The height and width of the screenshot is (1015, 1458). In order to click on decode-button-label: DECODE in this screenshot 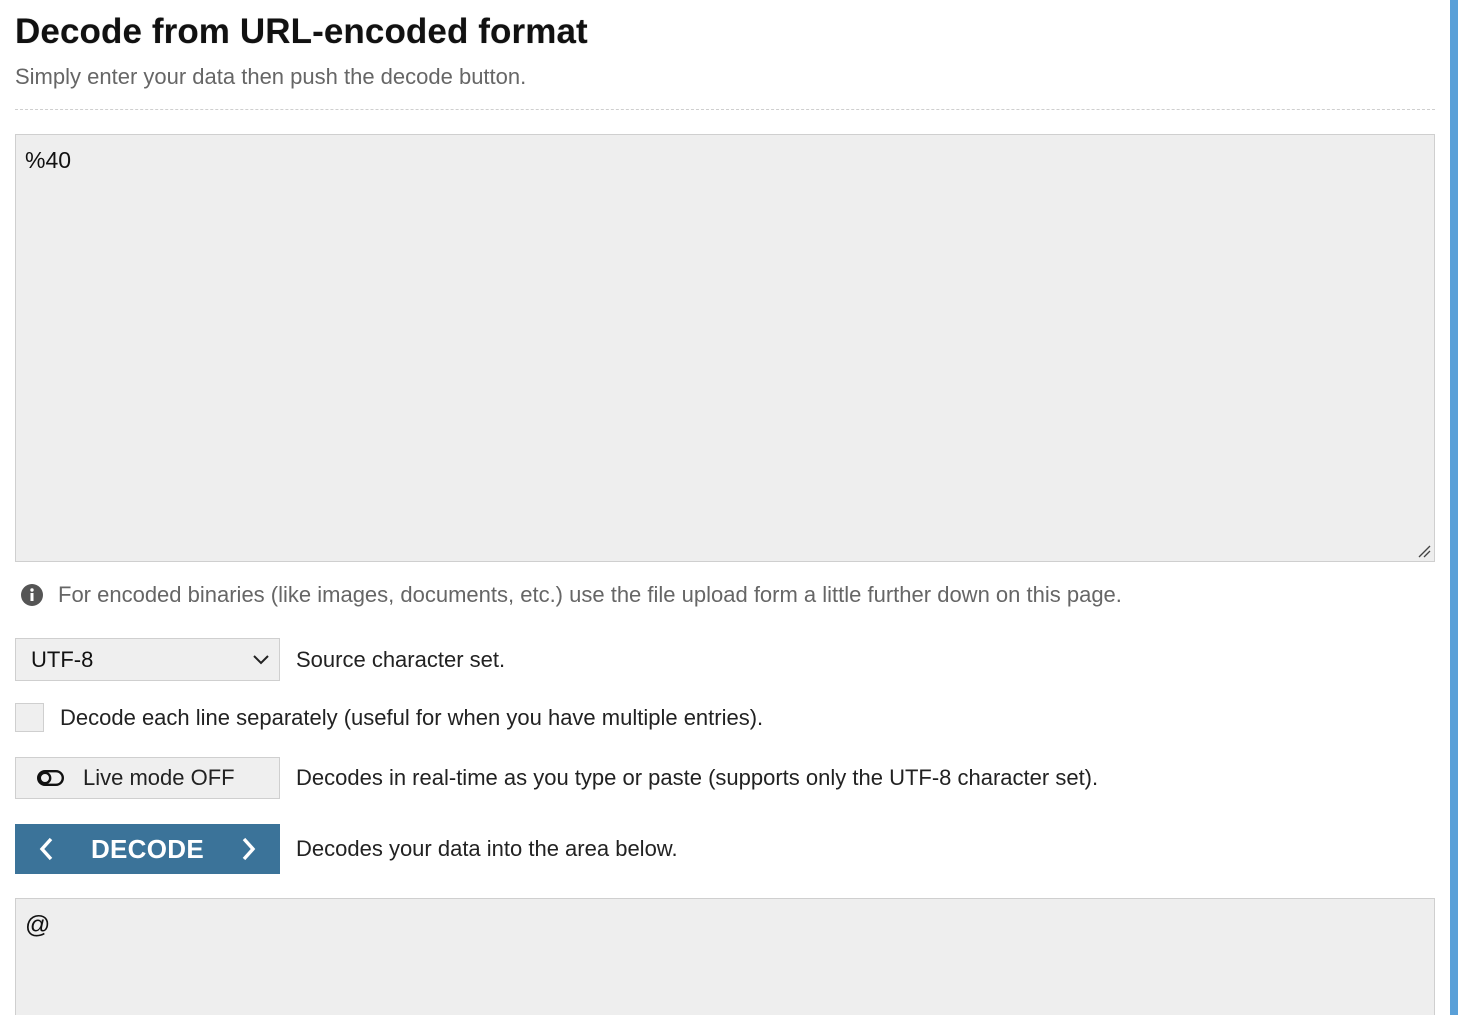, I will do `click(147, 848)`.